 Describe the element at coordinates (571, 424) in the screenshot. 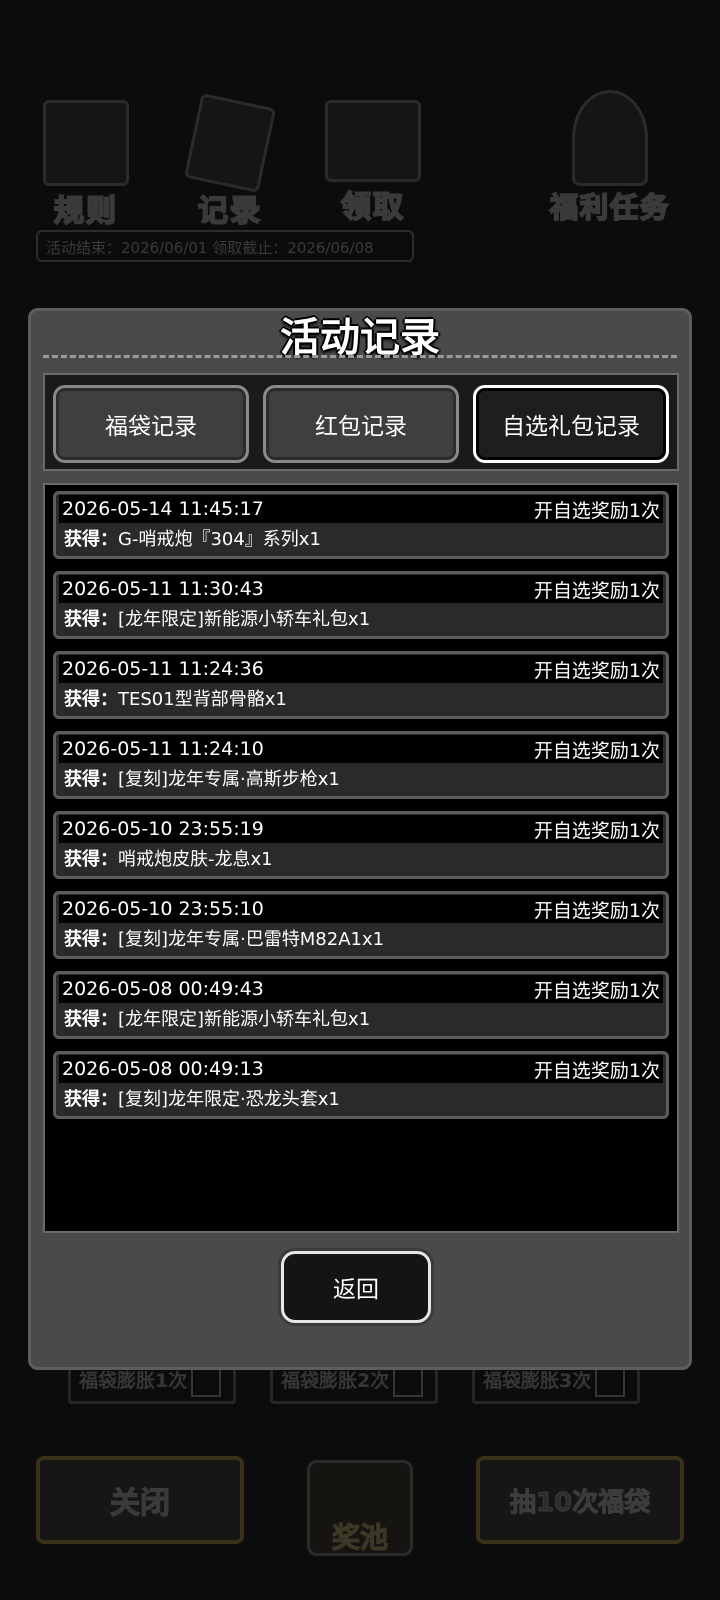

I see `tab-optional-gift-records: 自选礼包记录` at that location.